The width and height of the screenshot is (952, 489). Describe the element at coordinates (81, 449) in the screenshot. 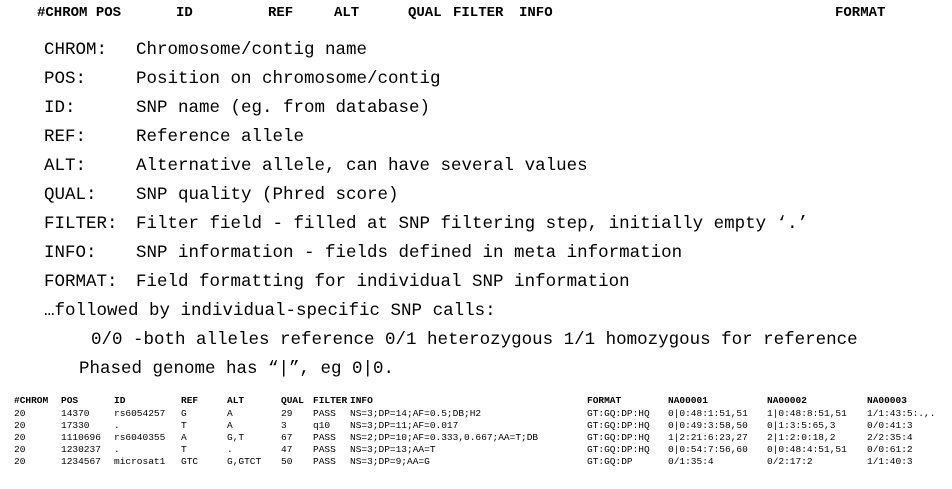

I see `table-cell: 1230237` at that location.